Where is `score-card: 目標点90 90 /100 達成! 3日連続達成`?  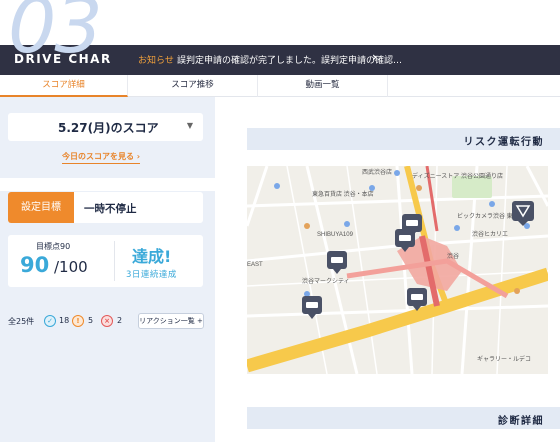
score-card: 目標点90 90 /100 達成! 3日連続達成 is located at coordinates (105, 261).